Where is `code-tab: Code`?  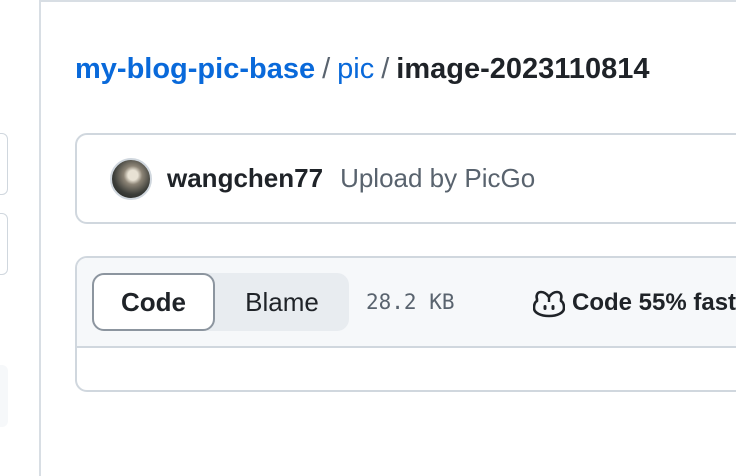 code-tab: Code is located at coordinates (153, 302).